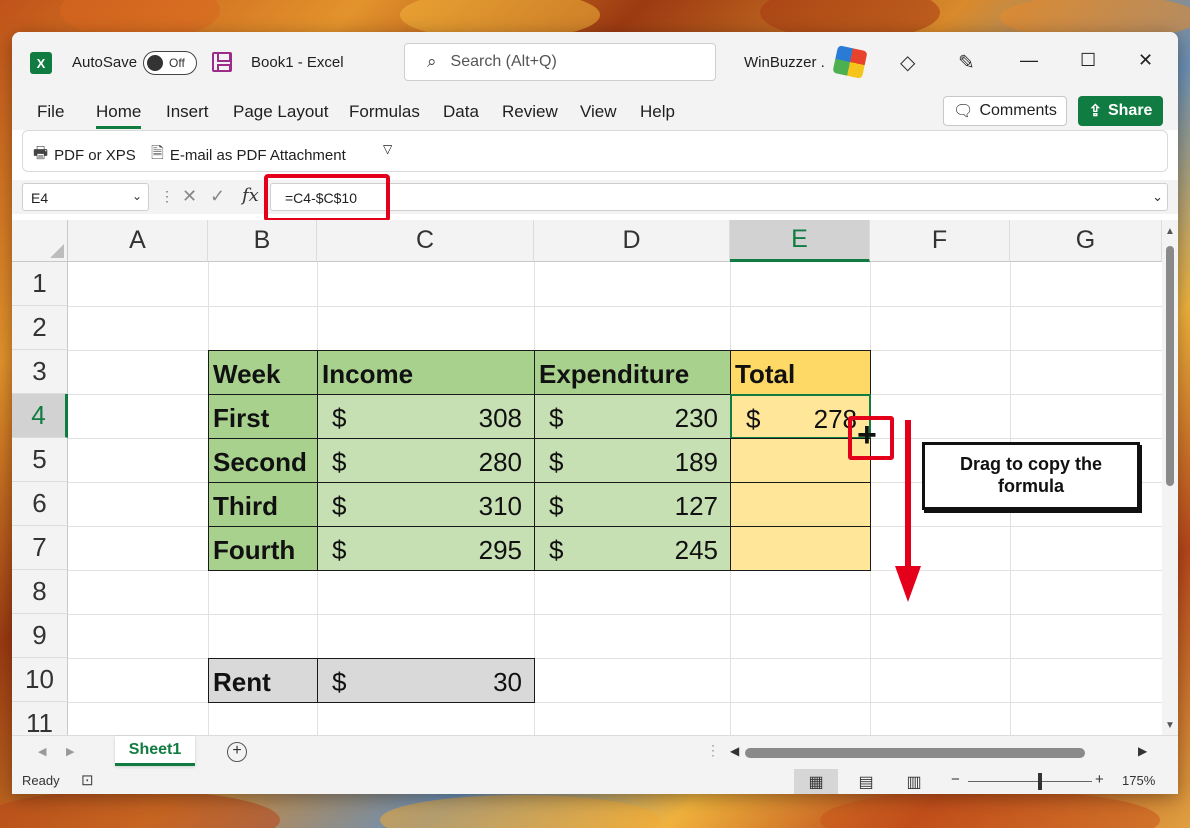 The image size is (1190, 828). What do you see at coordinates (1138, 780) in the screenshot?
I see `zoom-level: 175%` at bounding box center [1138, 780].